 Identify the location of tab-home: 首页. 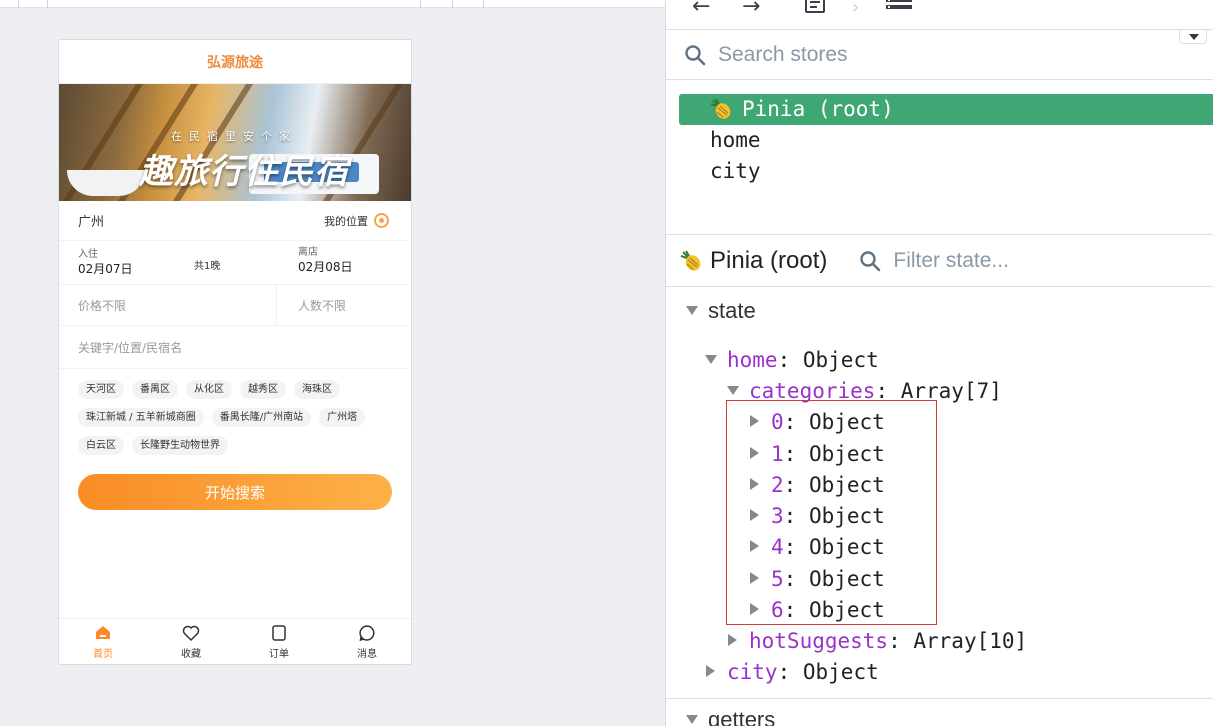
(103, 641).